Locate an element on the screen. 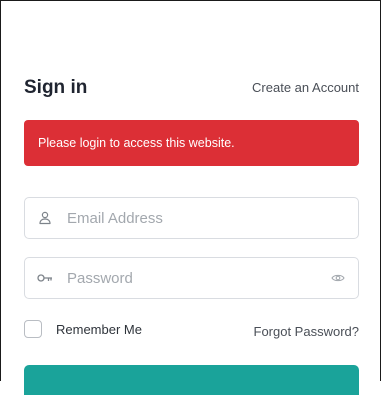 This screenshot has width=383, height=395. forgot-password-link: Forgot Password? is located at coordinates (307, 331).